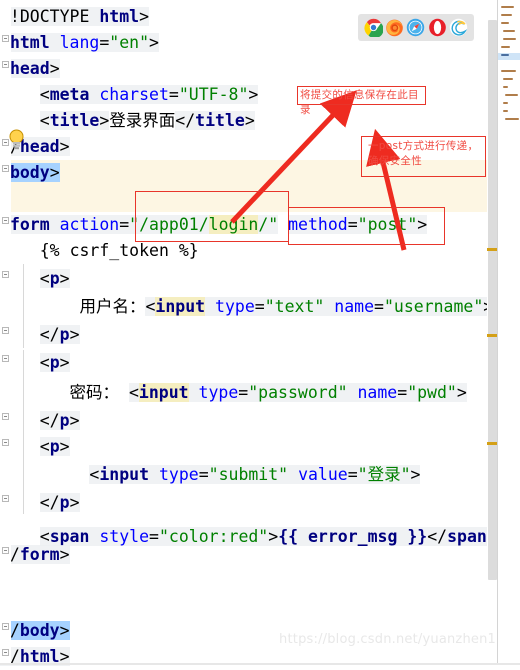 This screenshot has width=520, height=670. Describe the element at coordinates (245, 335) in the screenshot. I see `code-line-13: </p>` at that location.